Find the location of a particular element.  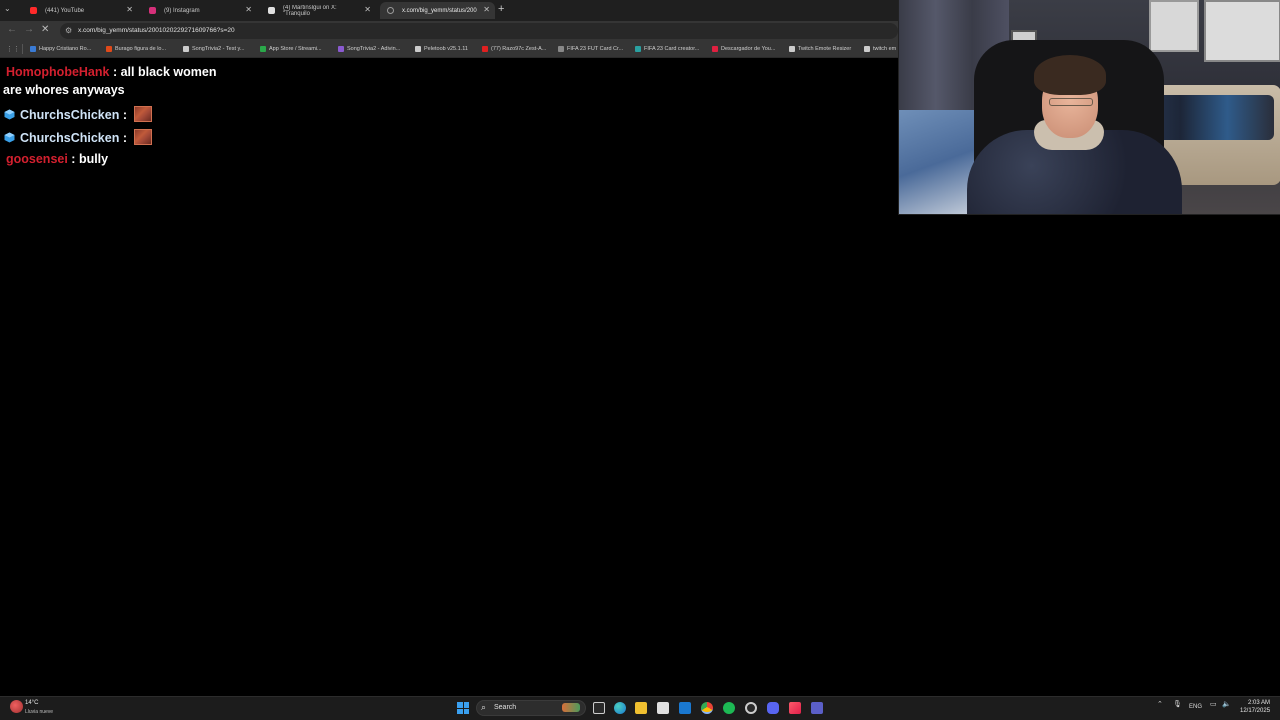

apps-grid-icon: ⋮⋮ is located at coordinates (13, 49).